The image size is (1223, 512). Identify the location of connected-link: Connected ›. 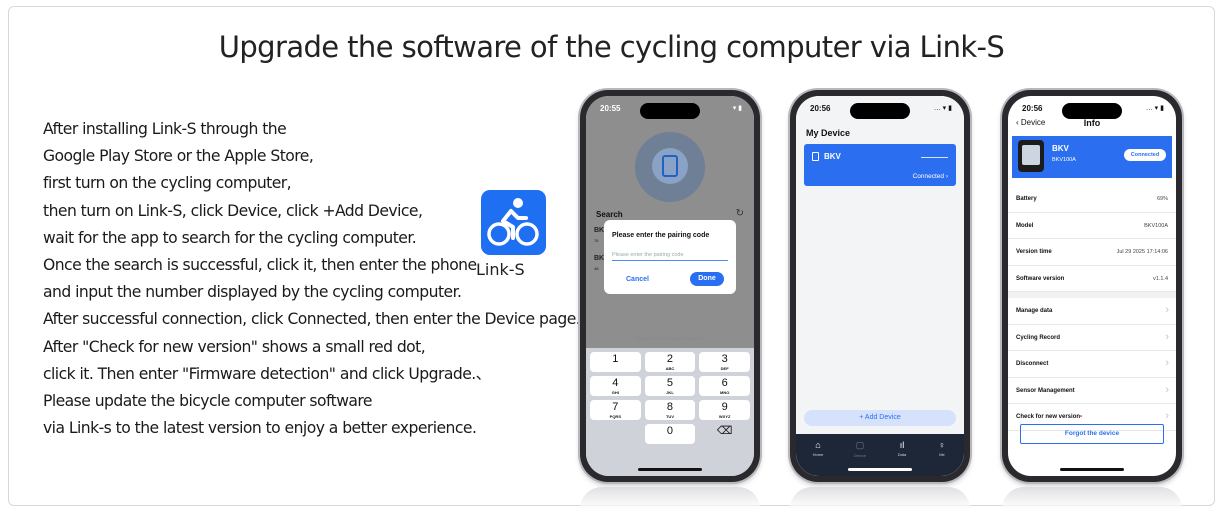
(930, 176).